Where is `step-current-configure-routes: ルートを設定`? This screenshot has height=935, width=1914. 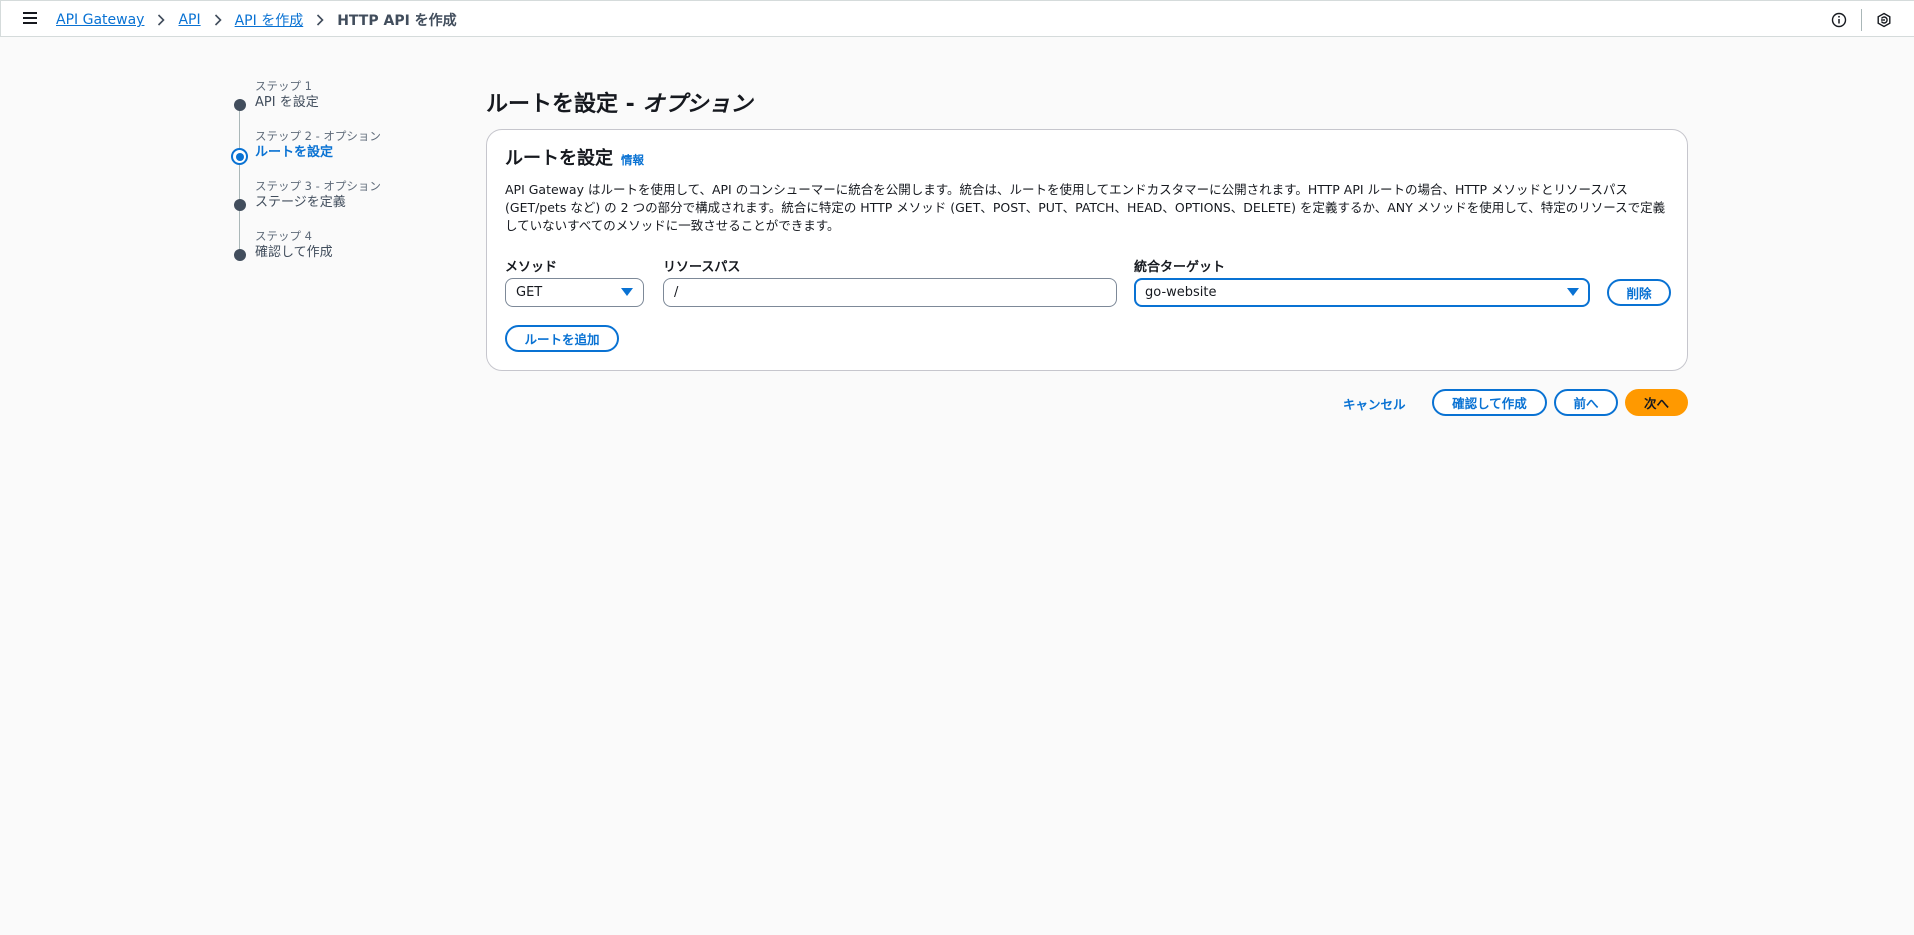 step-current-configure-routes: ルートを設定 is located at coordinates (294, 152).